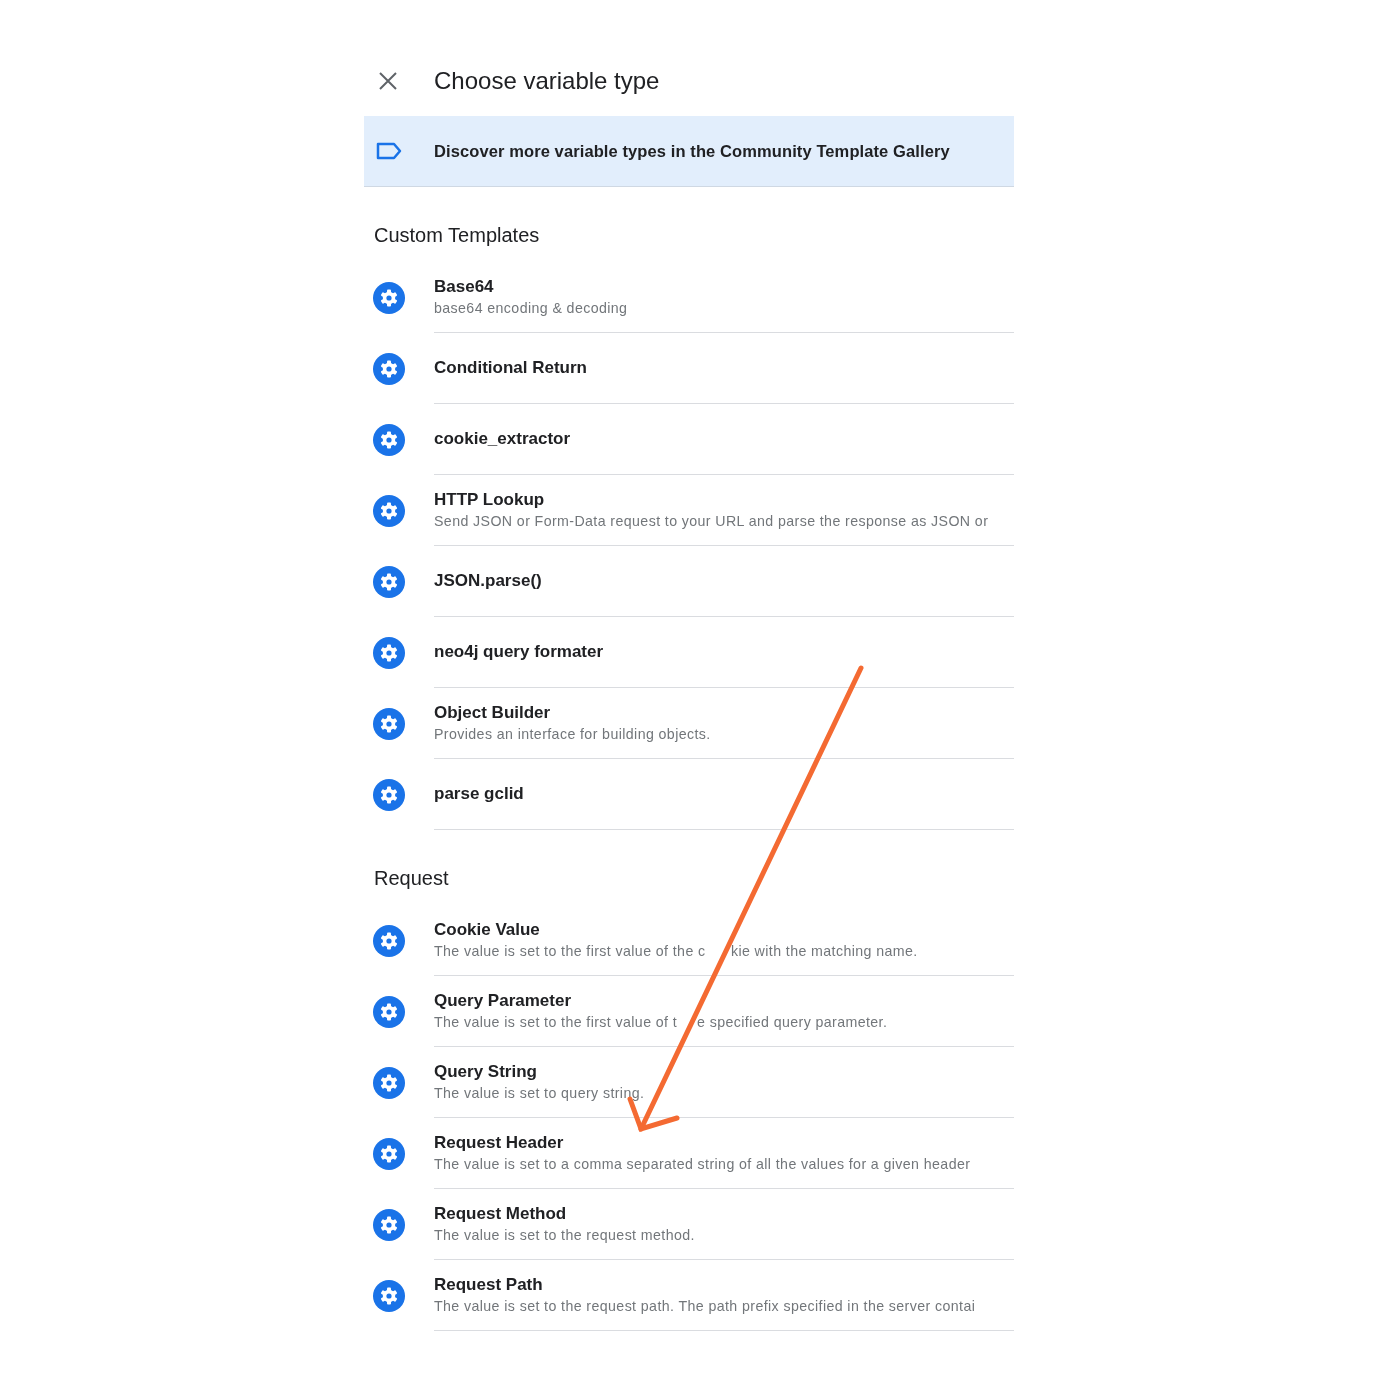 Image resolution: width=1380 pixels, height=1380 pixels. What do you see at coordinates (724, 1001) in the screenshot?
I see `variable-type-name: Query Parameter` at bounding box center [724, 1001].